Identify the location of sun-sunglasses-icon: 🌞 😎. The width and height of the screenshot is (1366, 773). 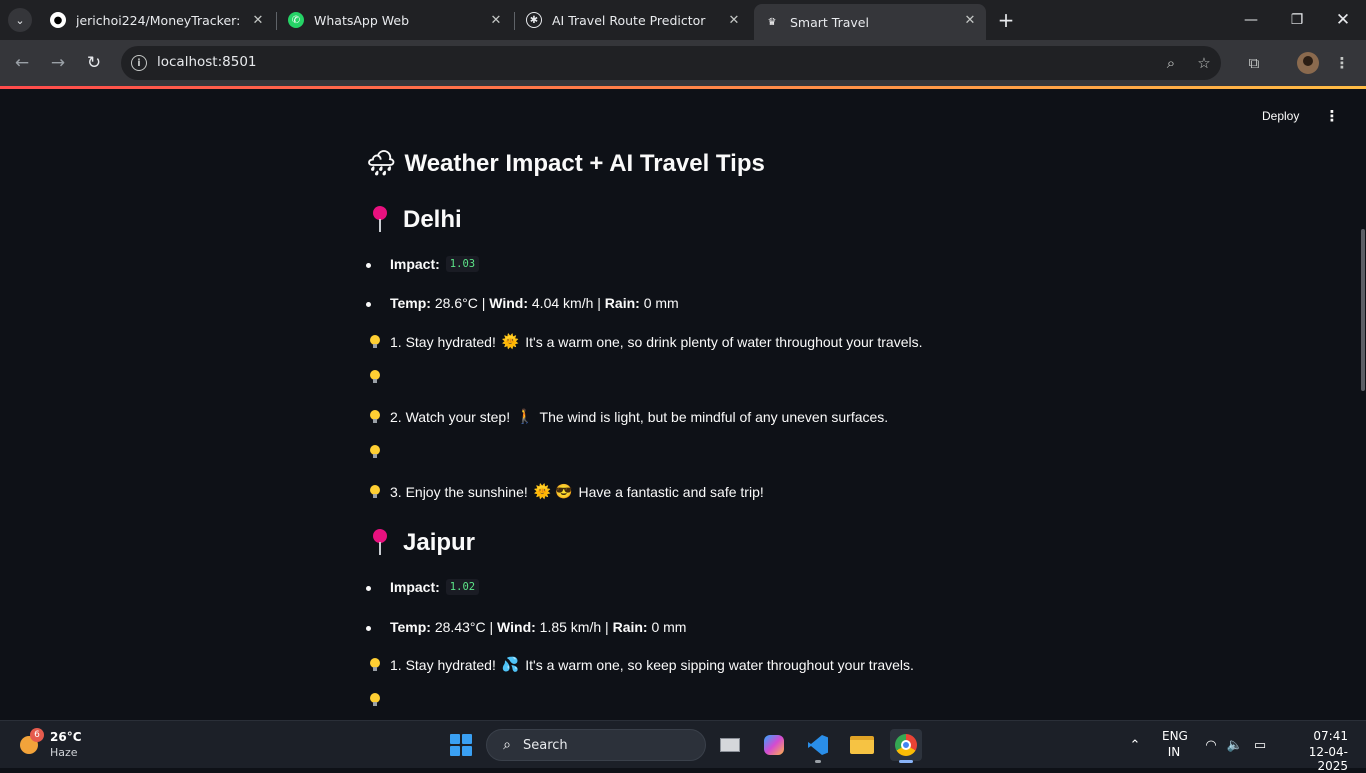
(553, 491).